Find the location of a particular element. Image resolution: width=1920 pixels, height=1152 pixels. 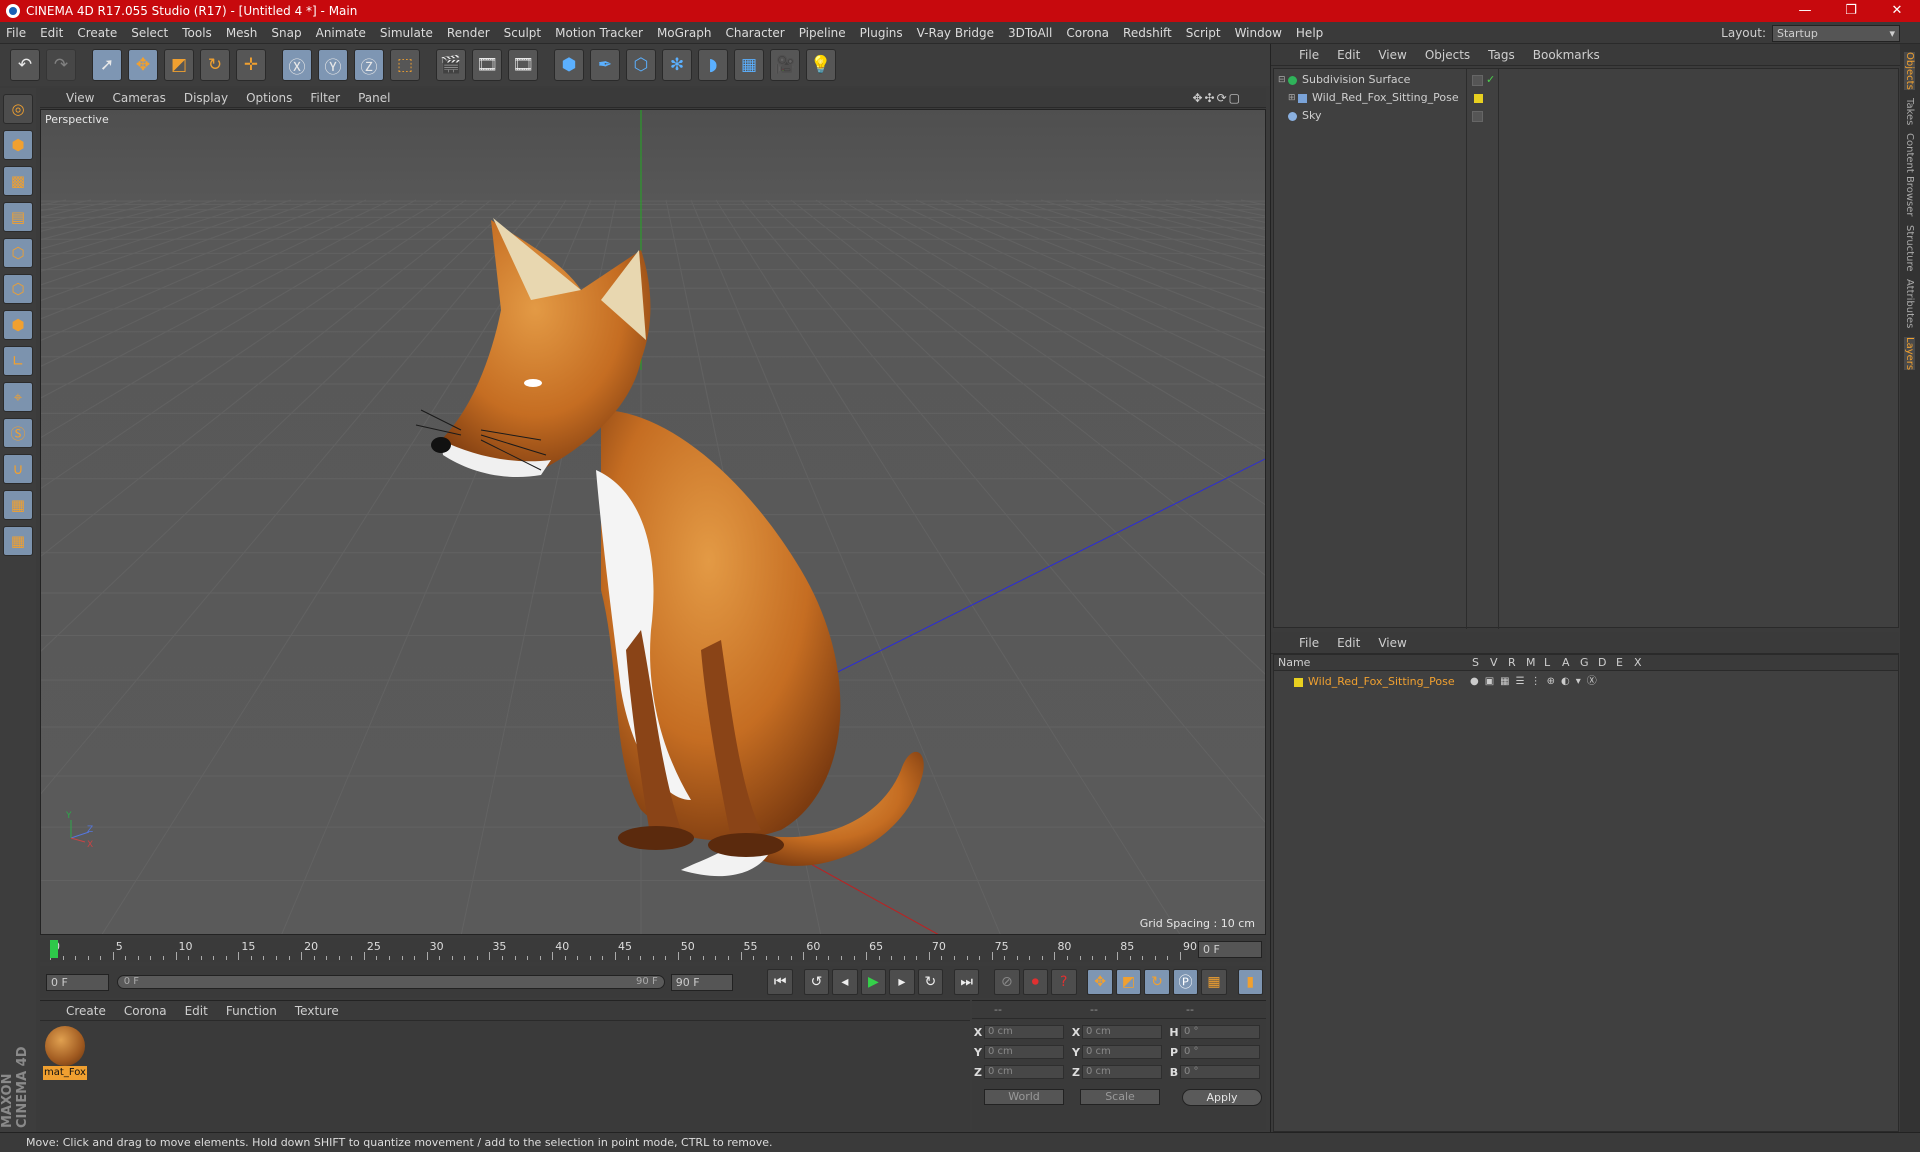

motion-path-icon: ⊘ is located at coordinates (1007, 982).